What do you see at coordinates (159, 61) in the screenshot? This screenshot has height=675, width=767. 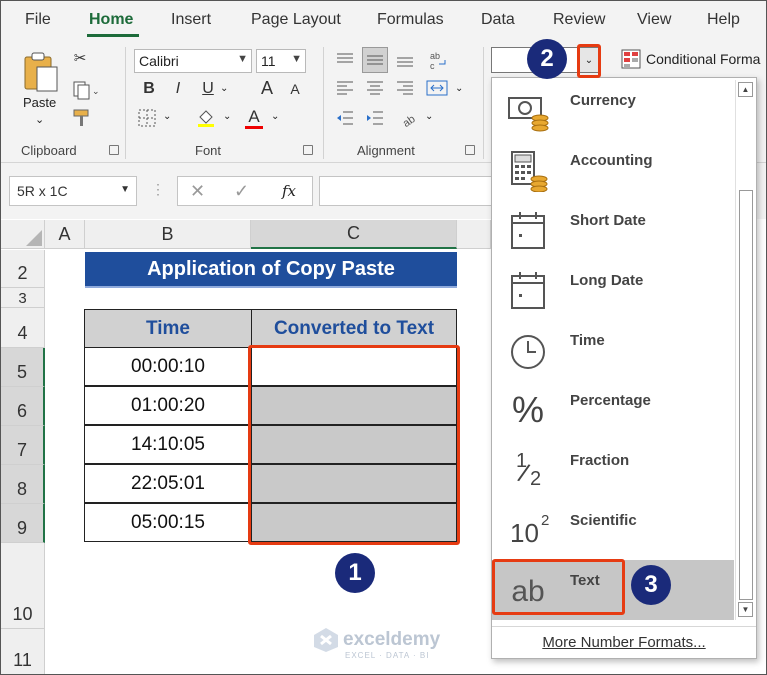 I see `font-name-value: Calibri` at bounding box center [159, 61].